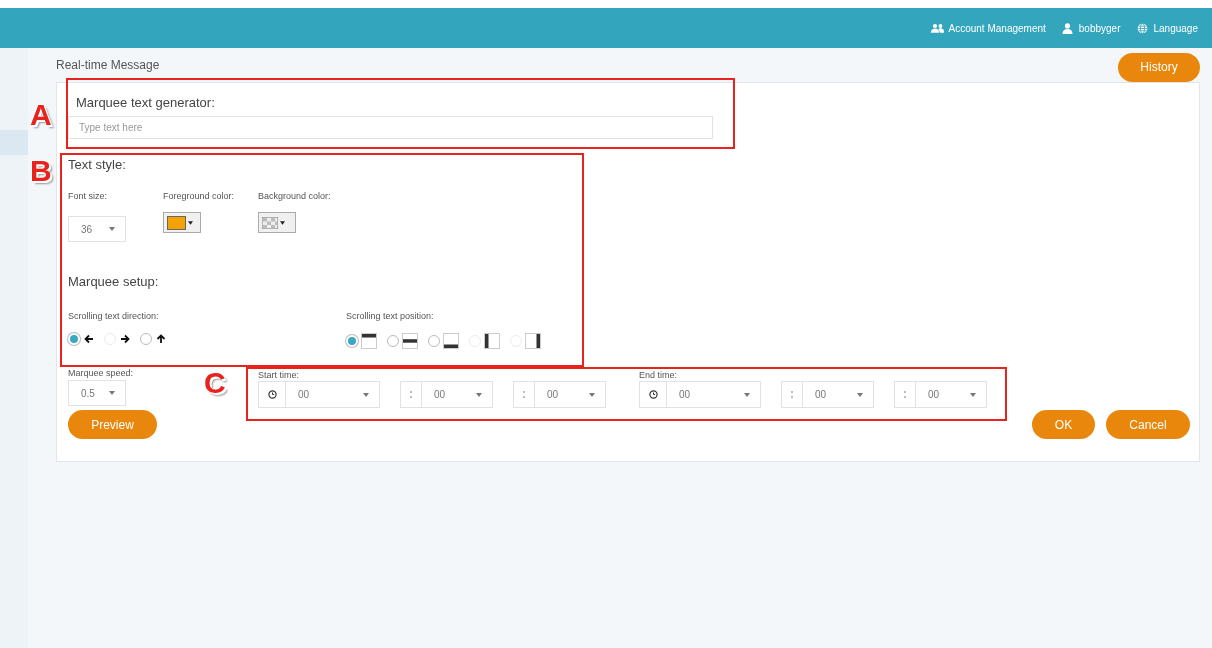 The height and width of the screenshot is (648, 1212). Describe the element at coordinates (97, 164) in the screenshot. I see `section-heading: Text style:` at that location.